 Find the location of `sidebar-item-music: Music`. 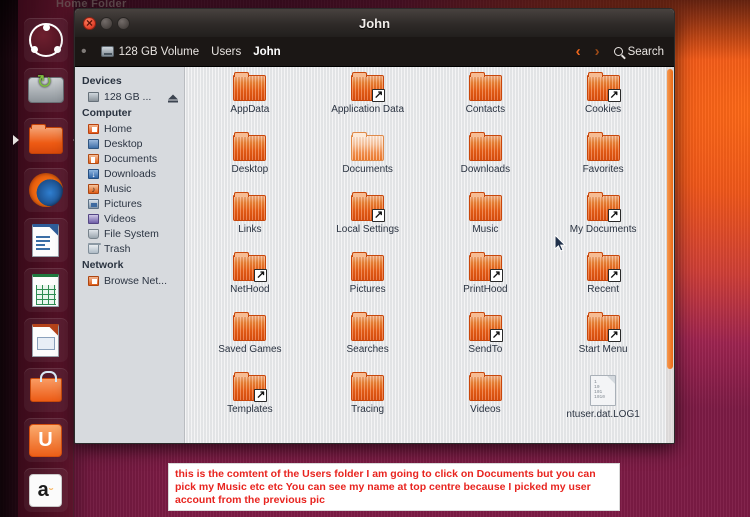

sidebar-item-music: Music is located at coordinates (129, 188).